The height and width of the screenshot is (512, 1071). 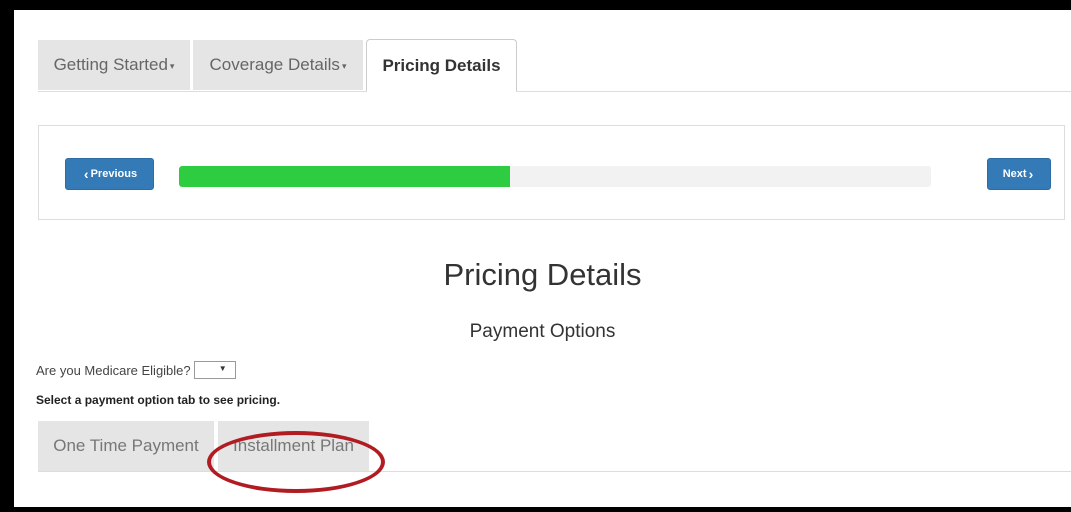 I want to click on tab-label: Pricing Details, so click(x=441, y=65).